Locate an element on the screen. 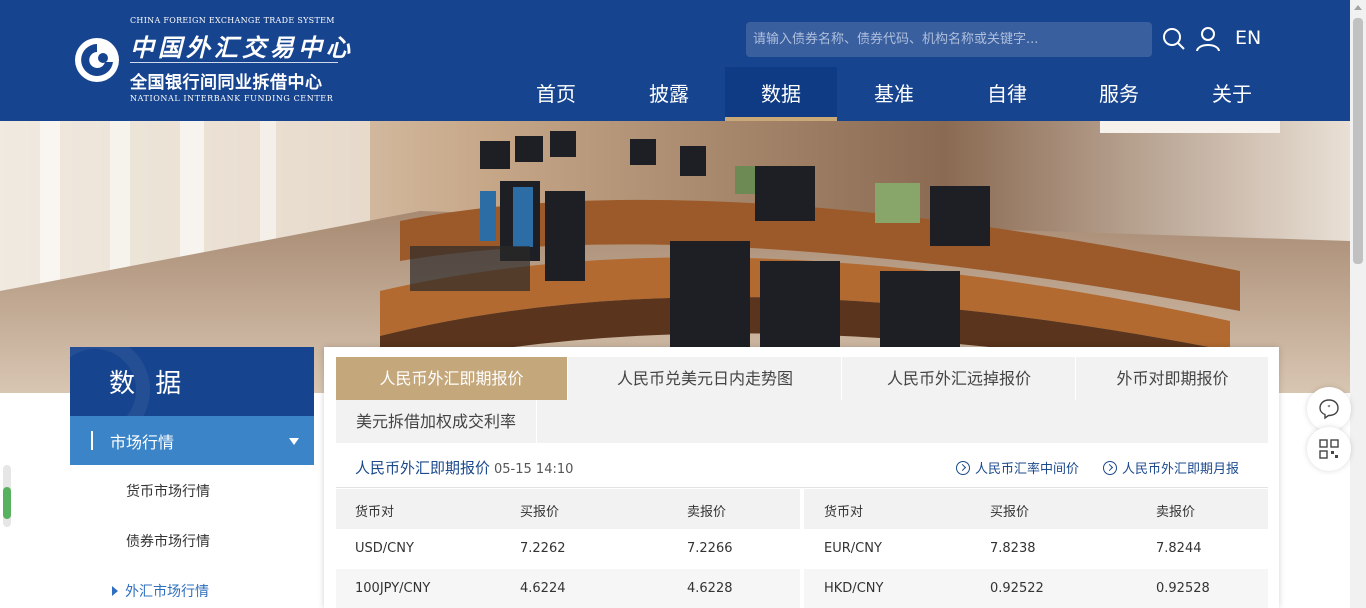 This screenshot has width=1366, height=608. scroll-thumb is located at coordinates (1358, 141).